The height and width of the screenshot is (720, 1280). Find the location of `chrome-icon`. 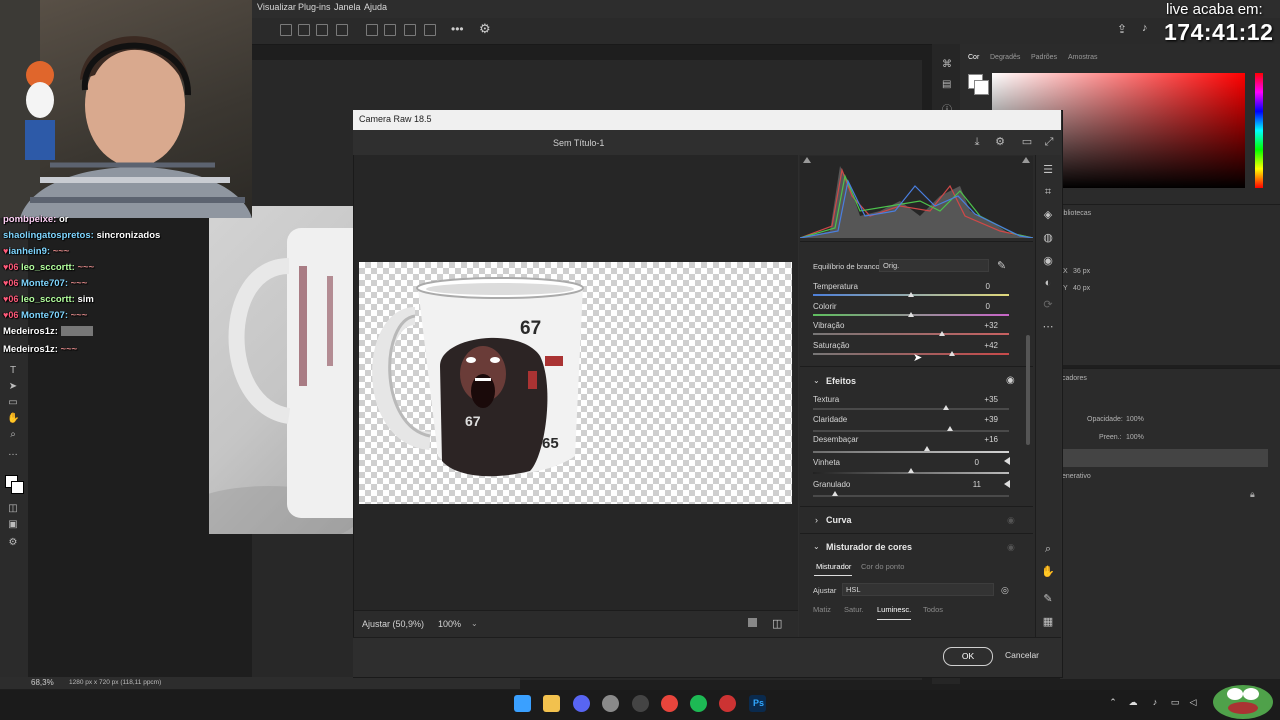

chrome-icon is located at coordinates (669, 703).